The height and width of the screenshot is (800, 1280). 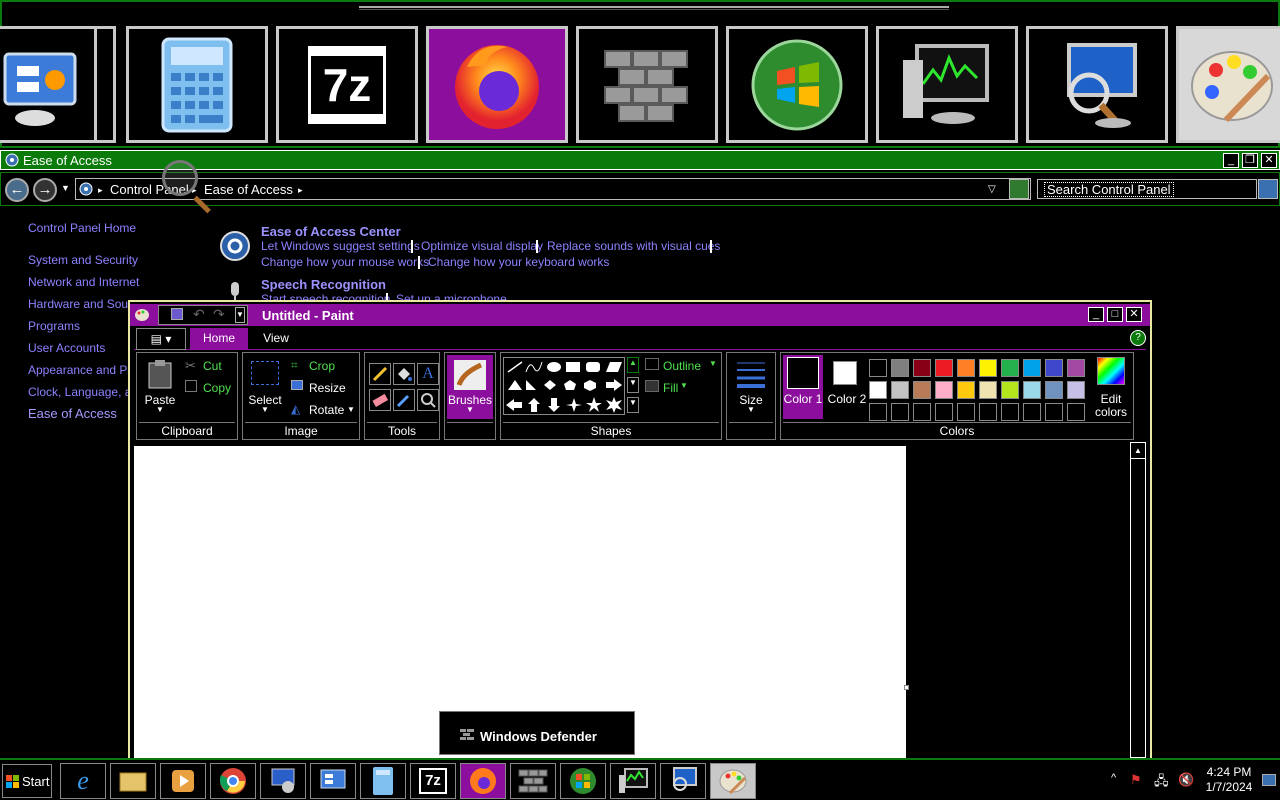 What do you see at coordinates (78, 392) in the screenshot?
I see `sidebar-item-clock: Clock, Language, and Region` at bounding box center [78, 392].